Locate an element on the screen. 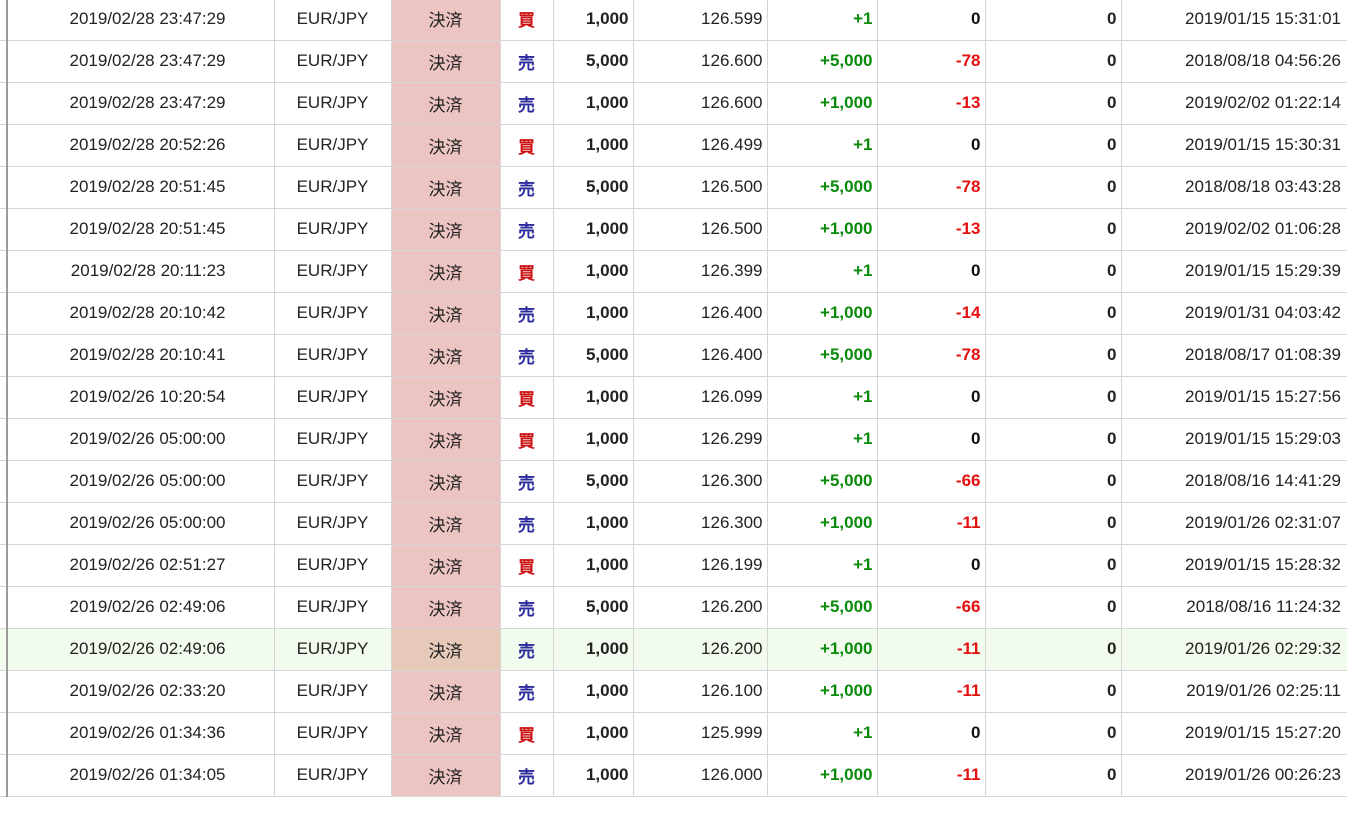  price-cell: 126.500 is located at coordinates (700, 229).